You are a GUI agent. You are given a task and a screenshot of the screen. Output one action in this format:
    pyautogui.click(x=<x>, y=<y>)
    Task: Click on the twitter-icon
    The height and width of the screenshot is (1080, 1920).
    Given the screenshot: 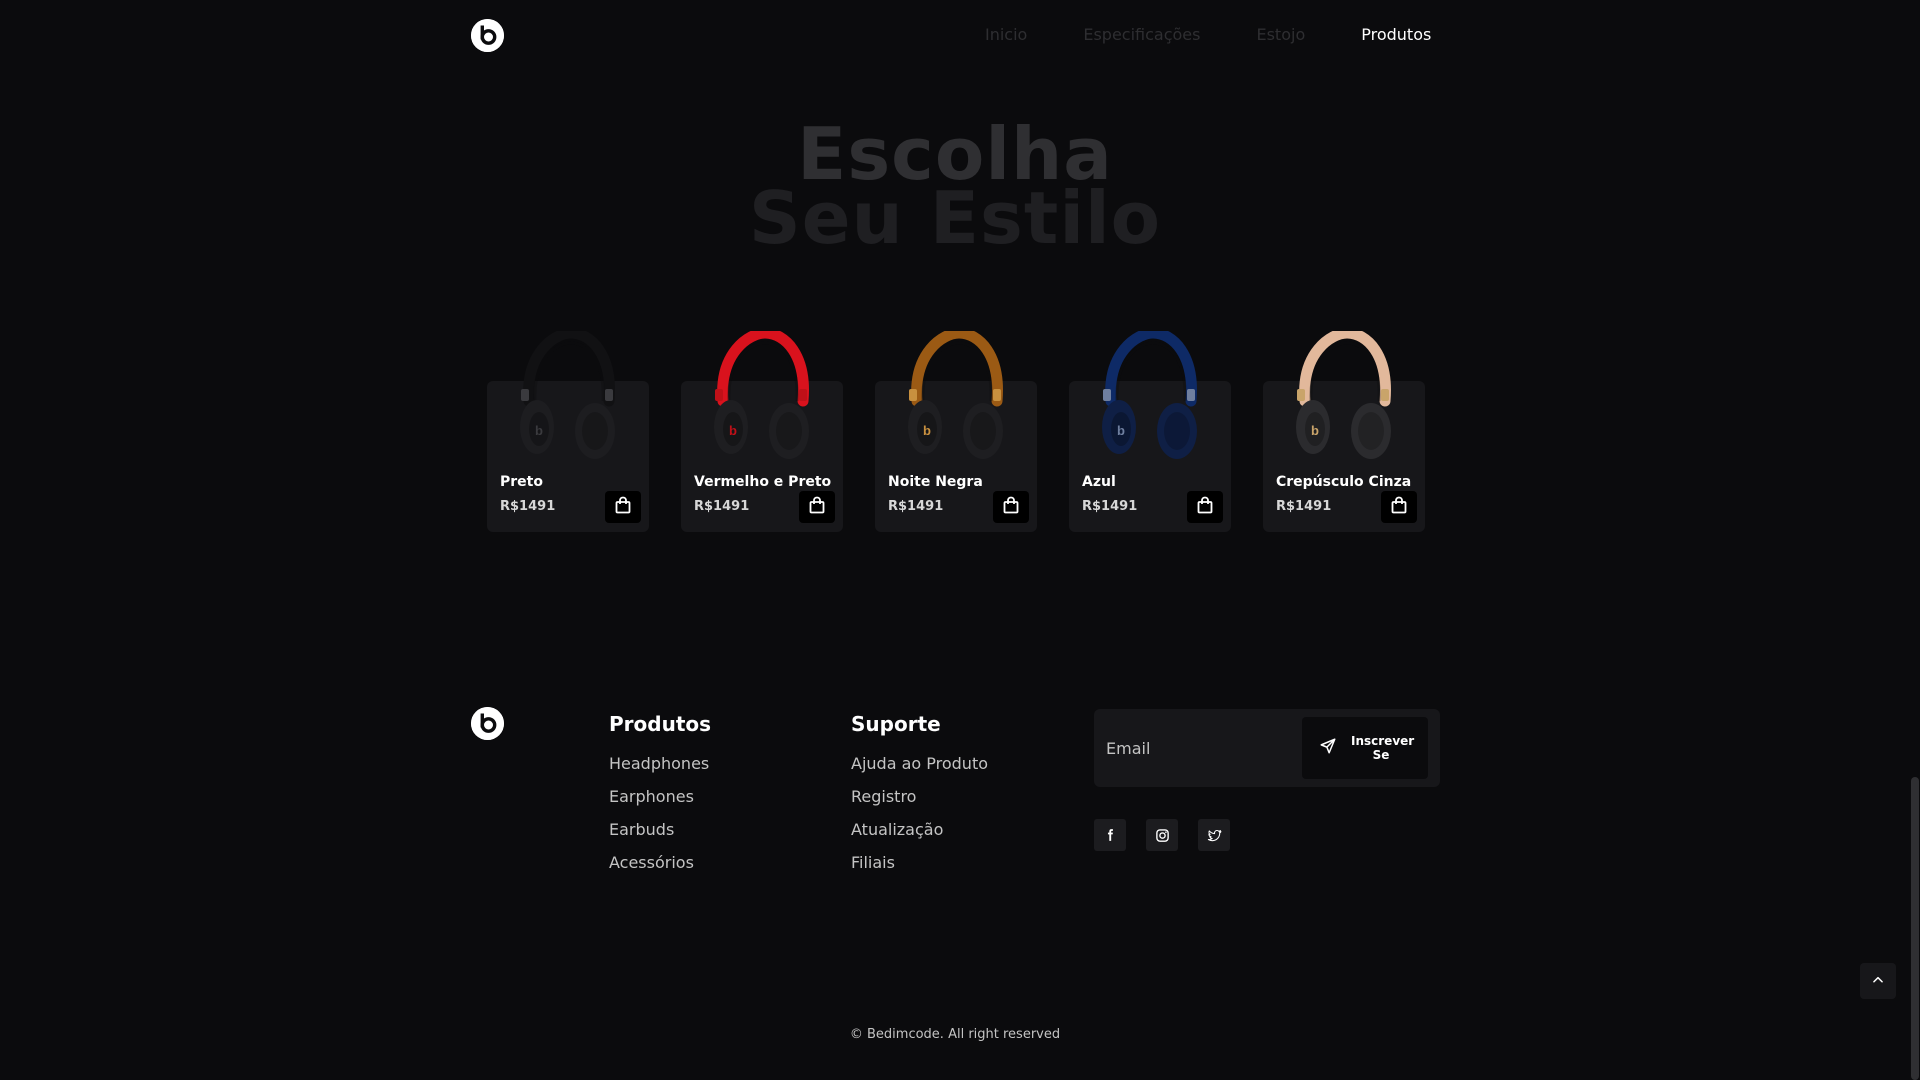 What is the action you would take?
    pyautogui.click(x=1214, y=835)
    